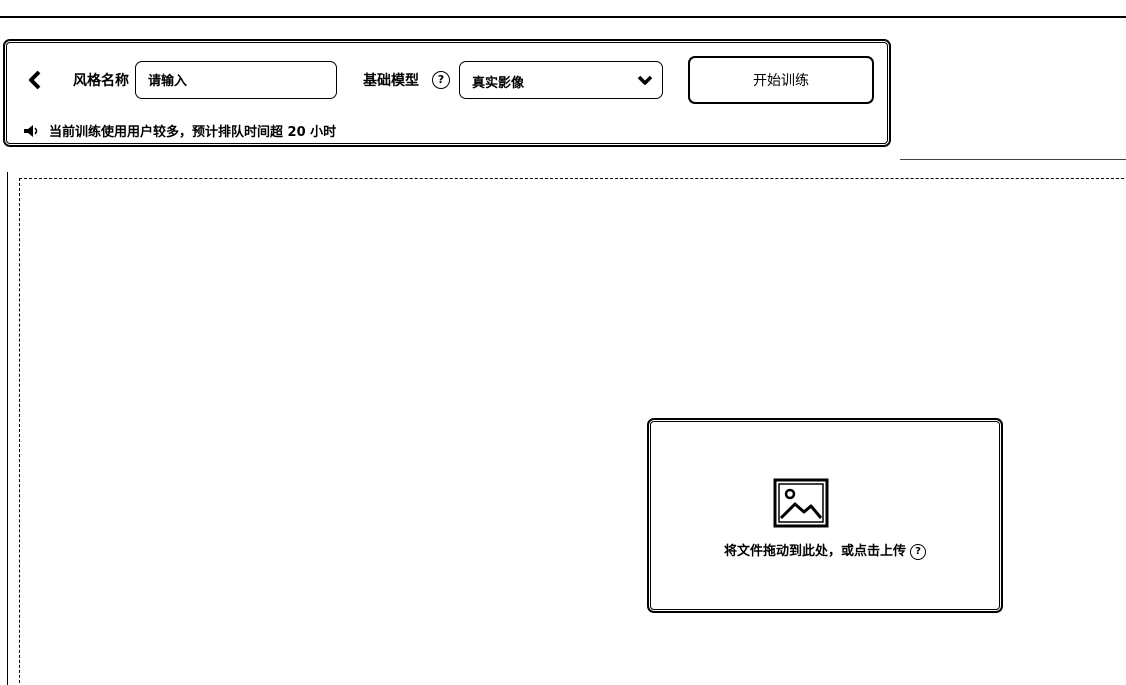 The image size is (1126, 685). I want to click on style-name-label: 风格名称, so click(101, 81).